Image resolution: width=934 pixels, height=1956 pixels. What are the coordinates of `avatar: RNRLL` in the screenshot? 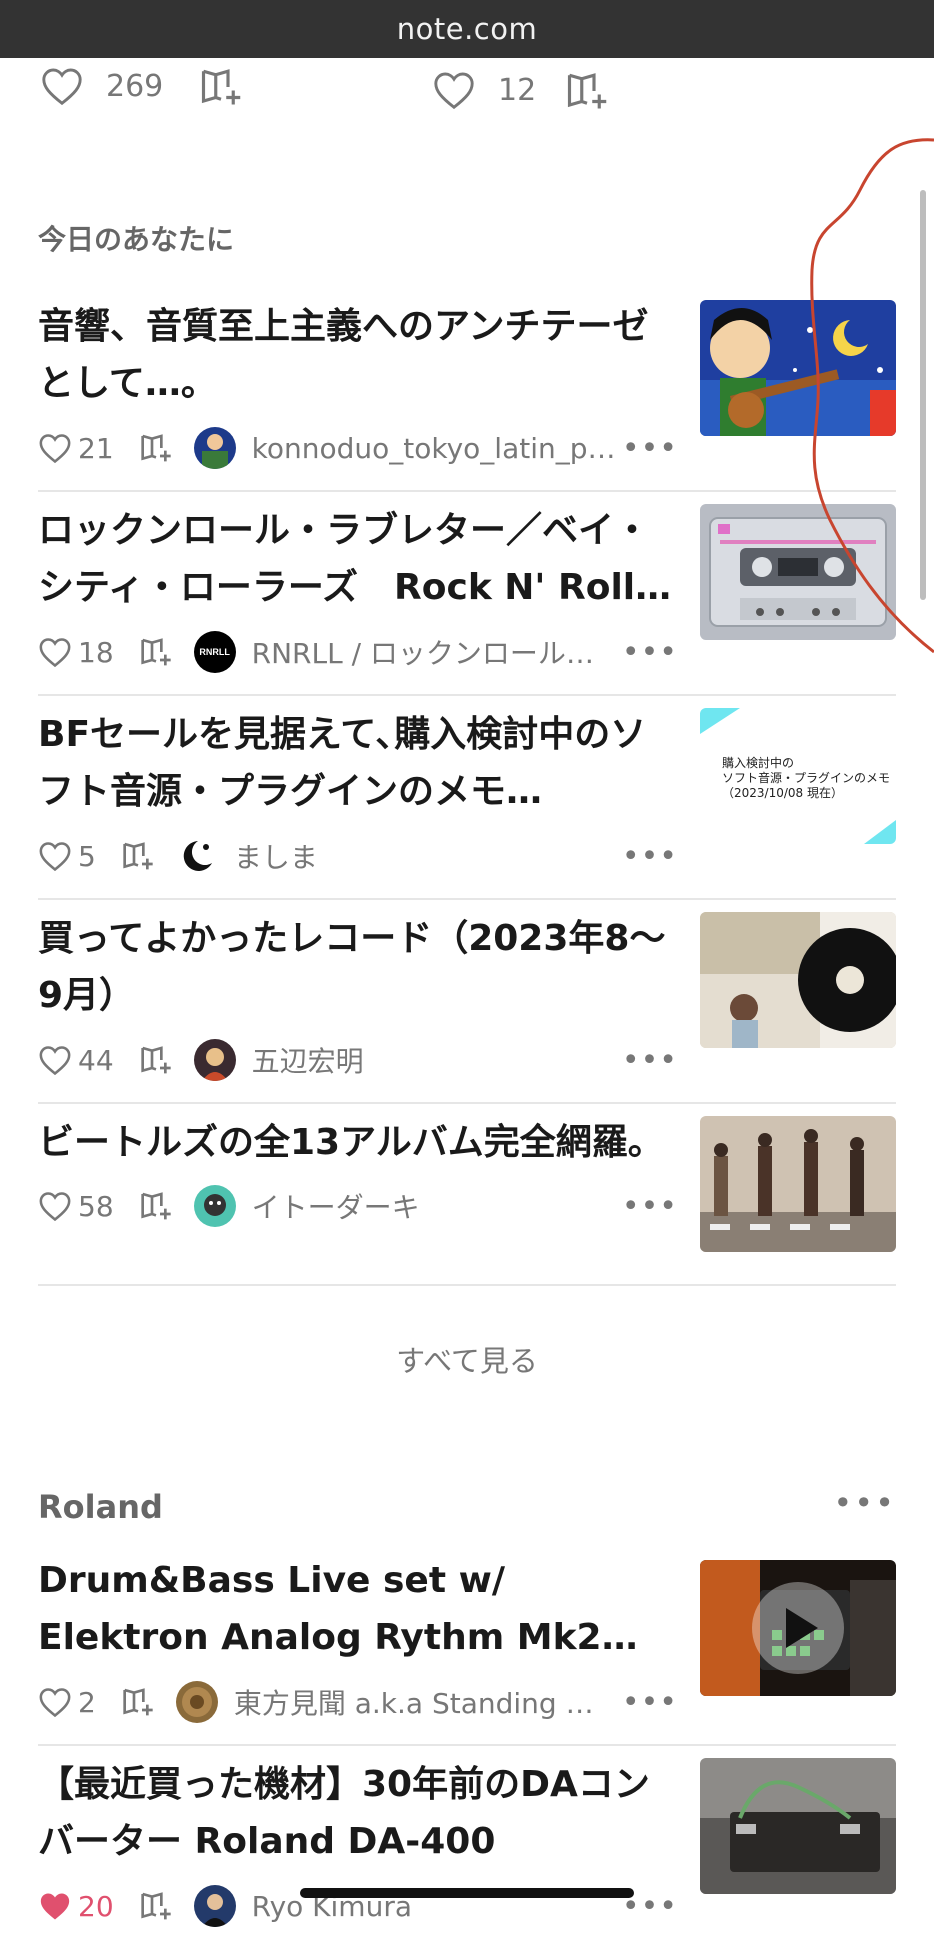 It's located at (214, 652).